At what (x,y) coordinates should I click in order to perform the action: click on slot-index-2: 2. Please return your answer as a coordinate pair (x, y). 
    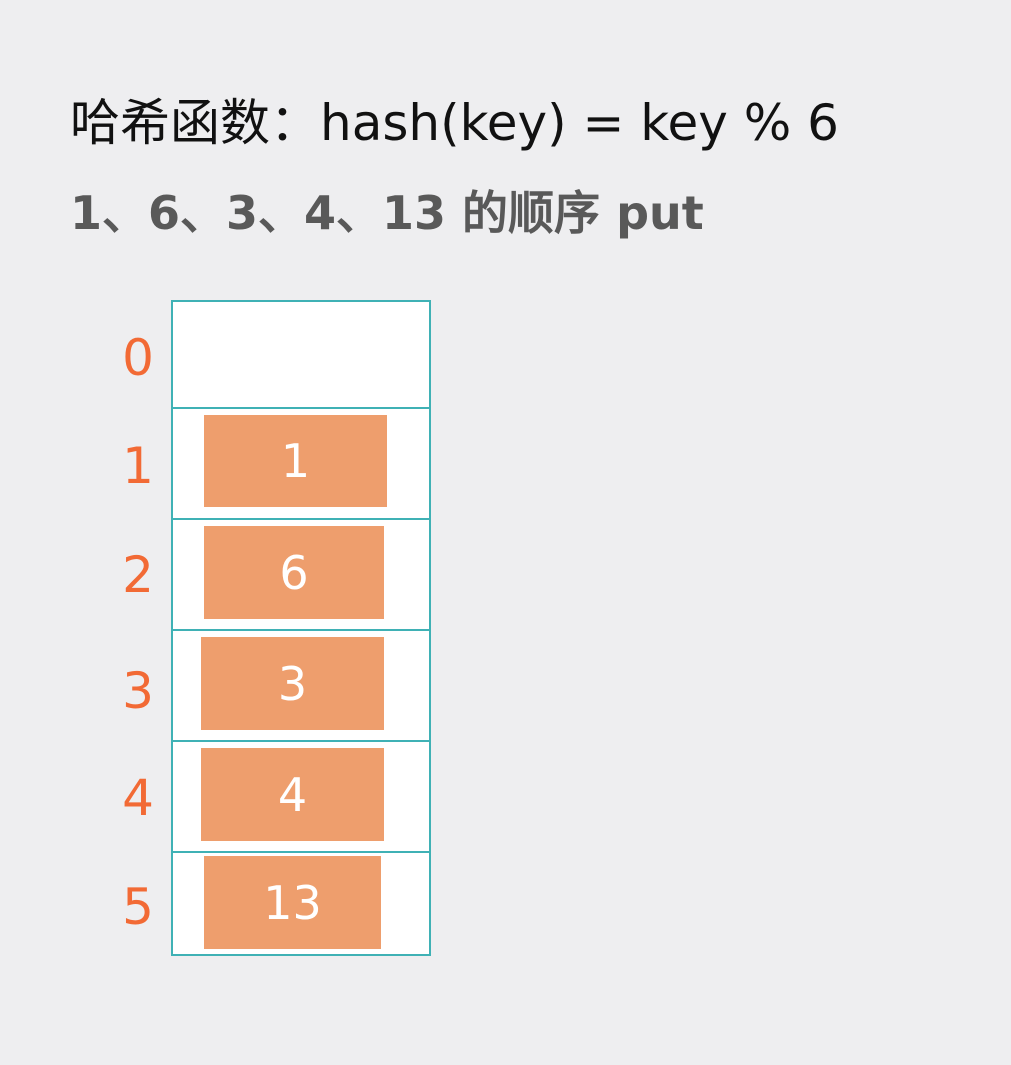
    Looking at the image, I should click on (138, 575).